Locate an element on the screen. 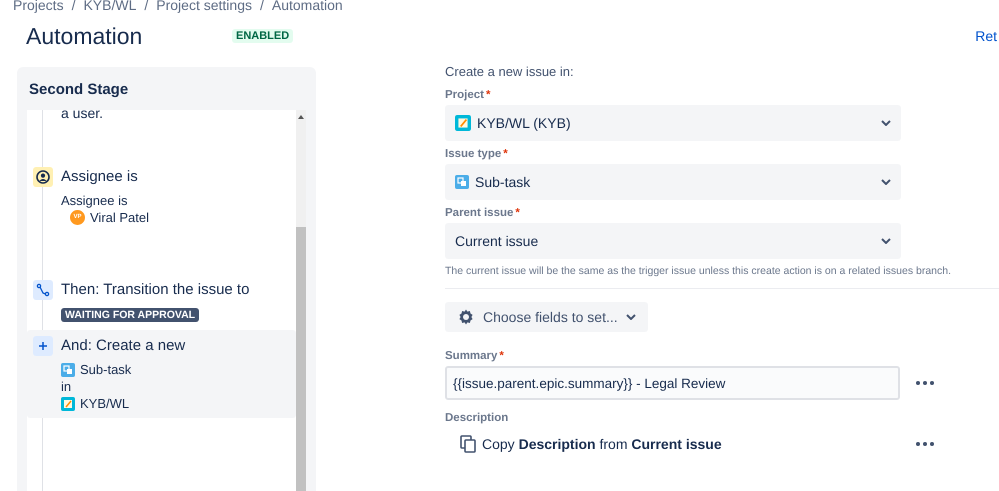 The width and height of the screenshot is (999, 491). breadcrumb-link: Automation is located at coordinates (307, 6).